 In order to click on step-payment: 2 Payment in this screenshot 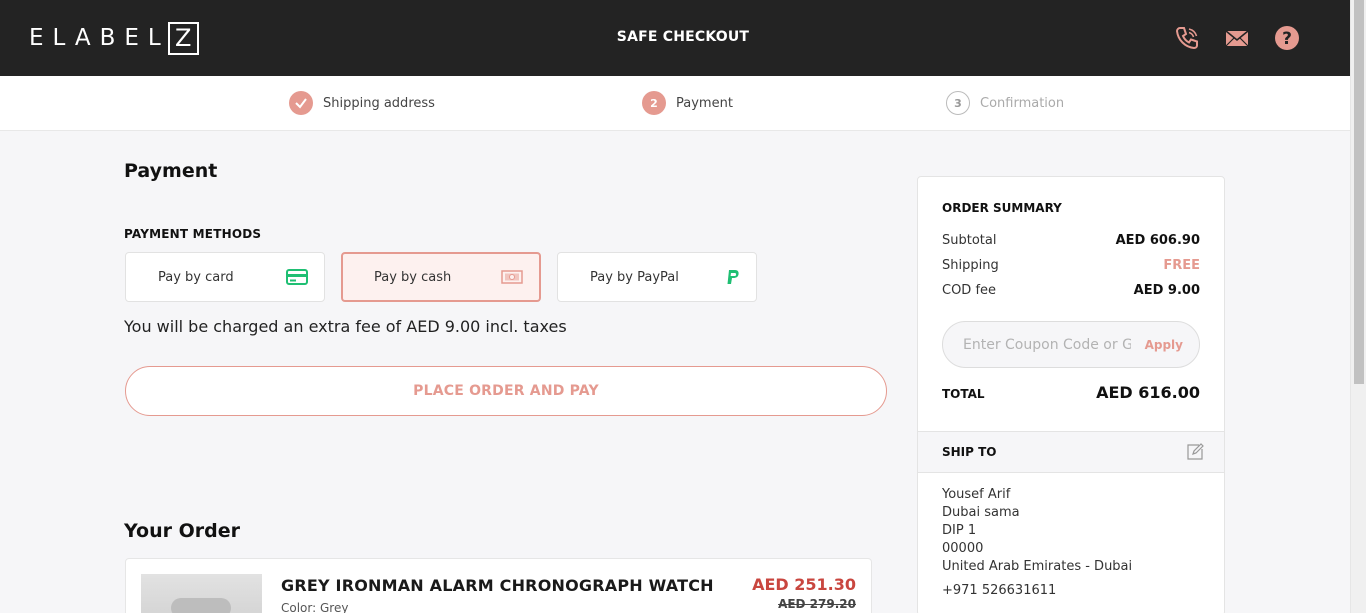, I will do `click(687, 103)`.